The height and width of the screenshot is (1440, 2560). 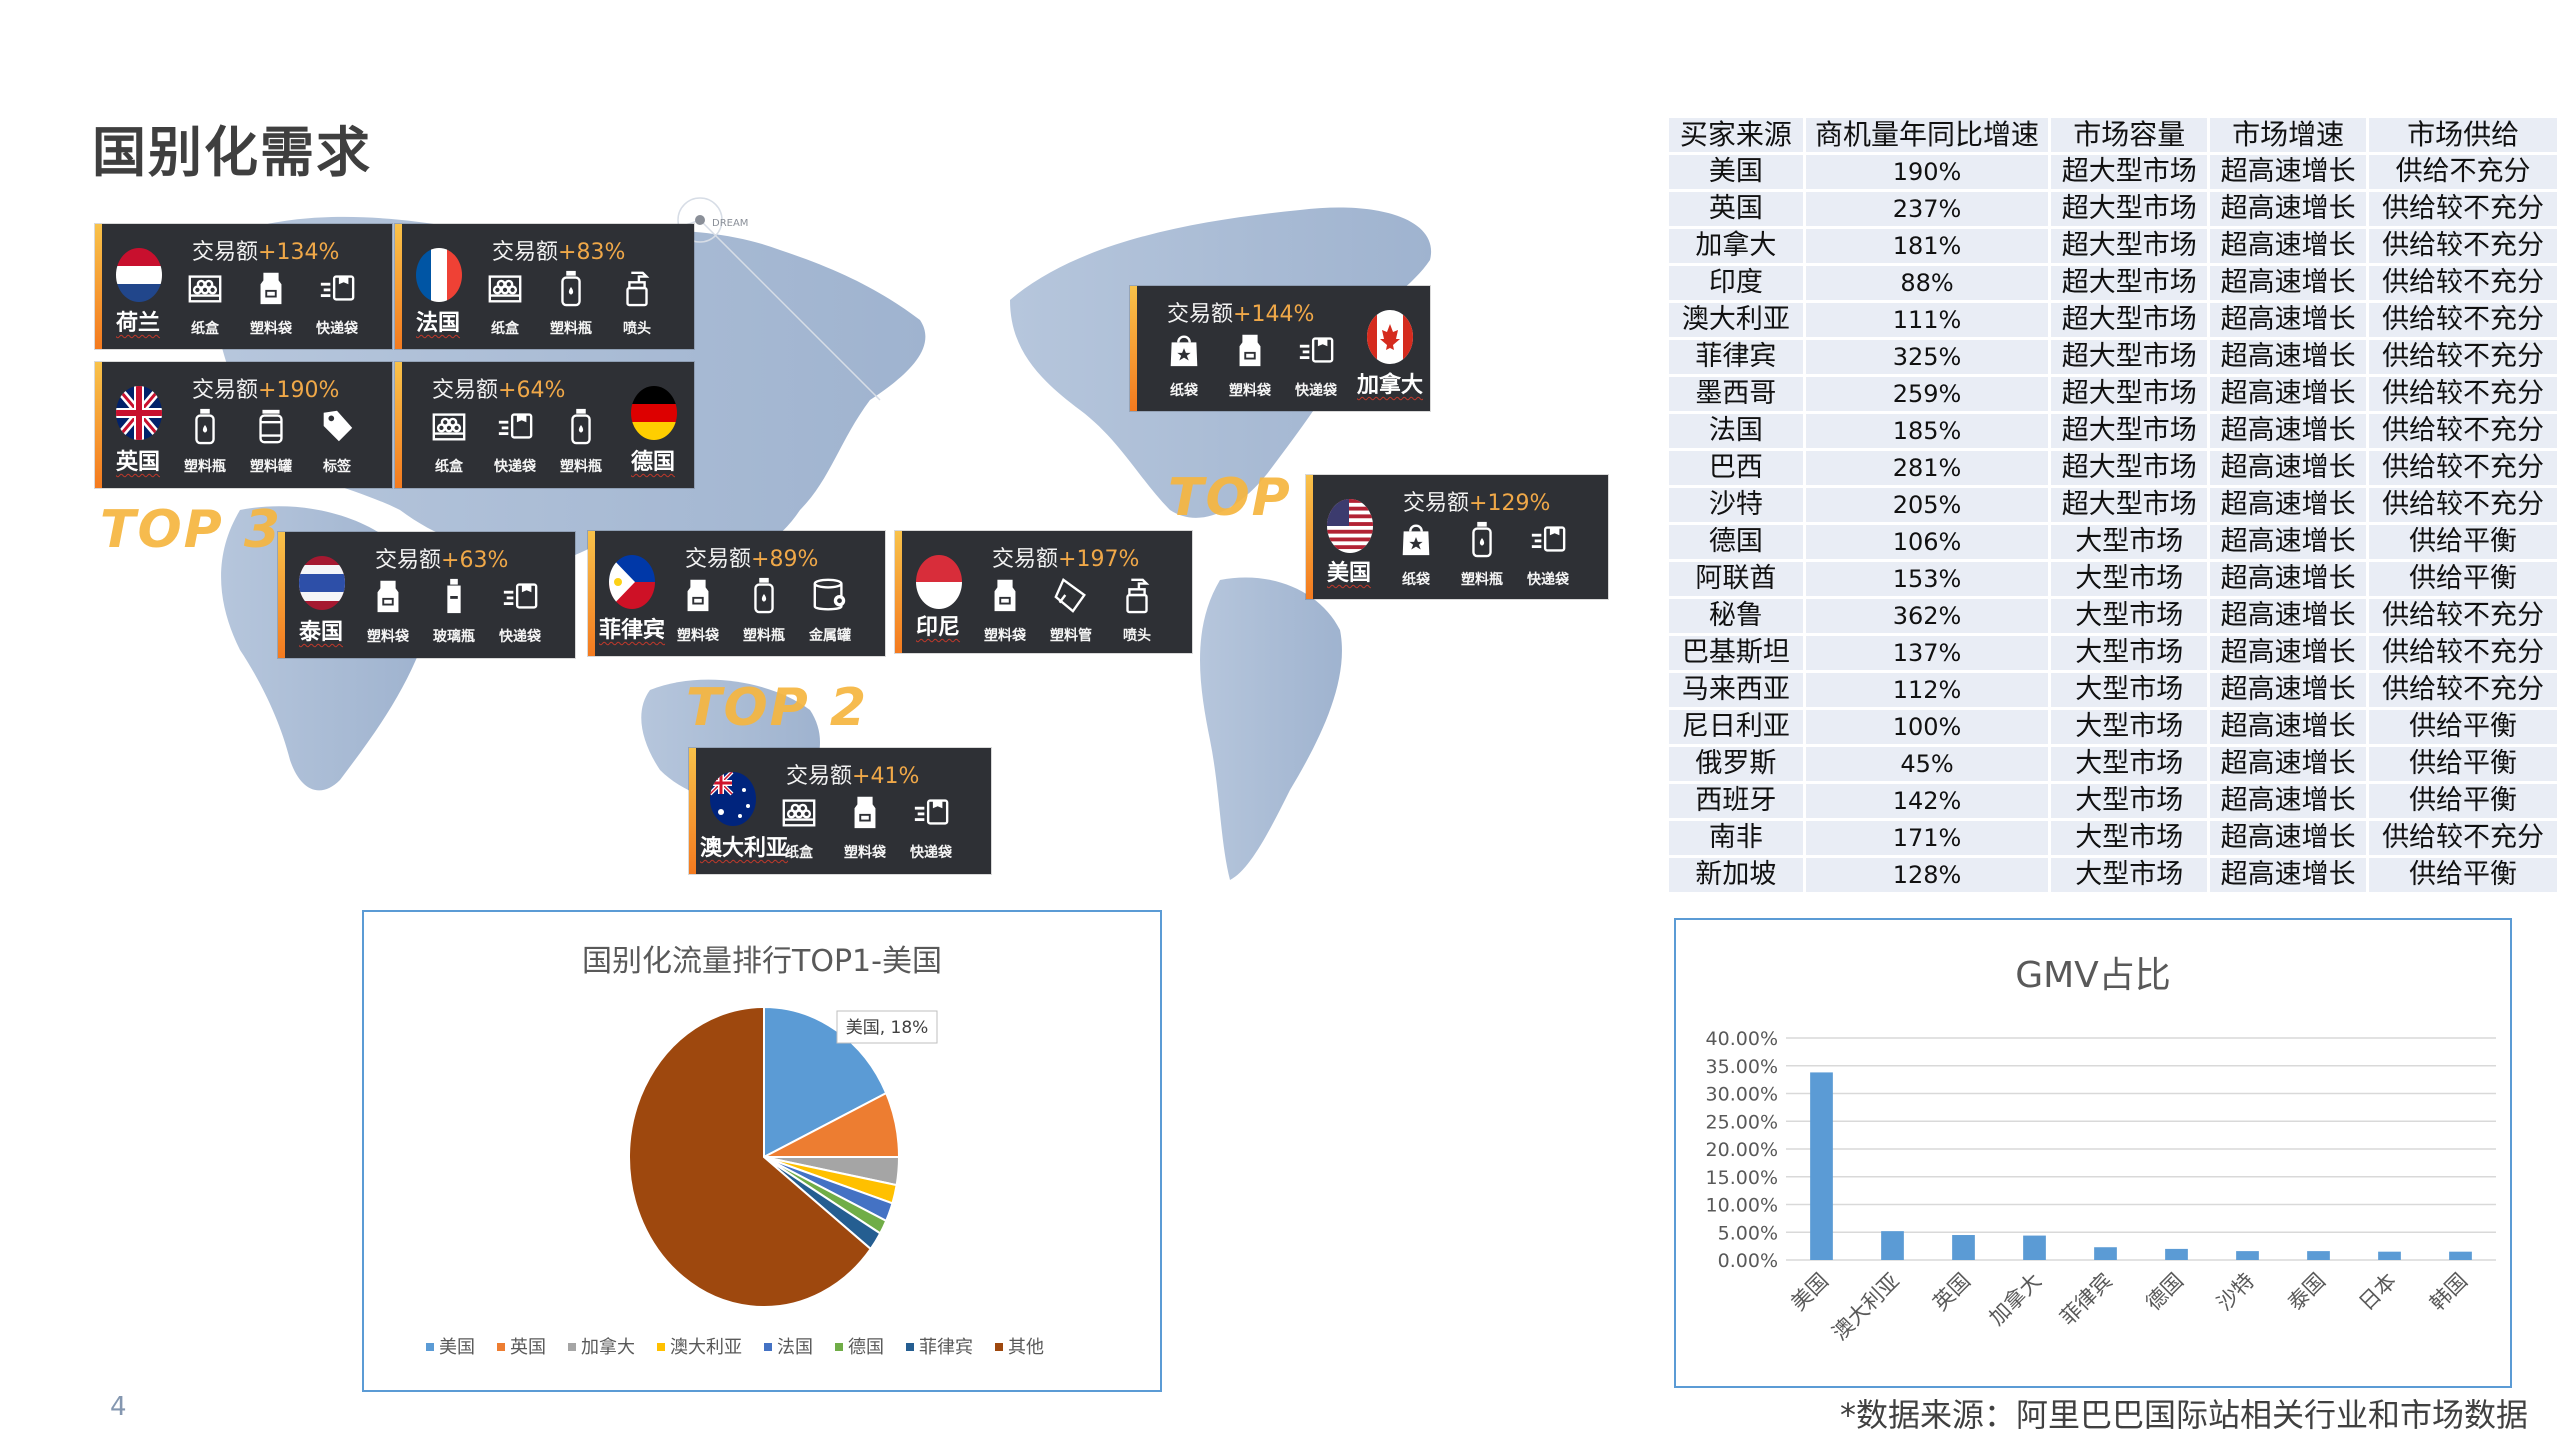 I want to click on country-name: 加拿大, so click(x=1390, y=385).